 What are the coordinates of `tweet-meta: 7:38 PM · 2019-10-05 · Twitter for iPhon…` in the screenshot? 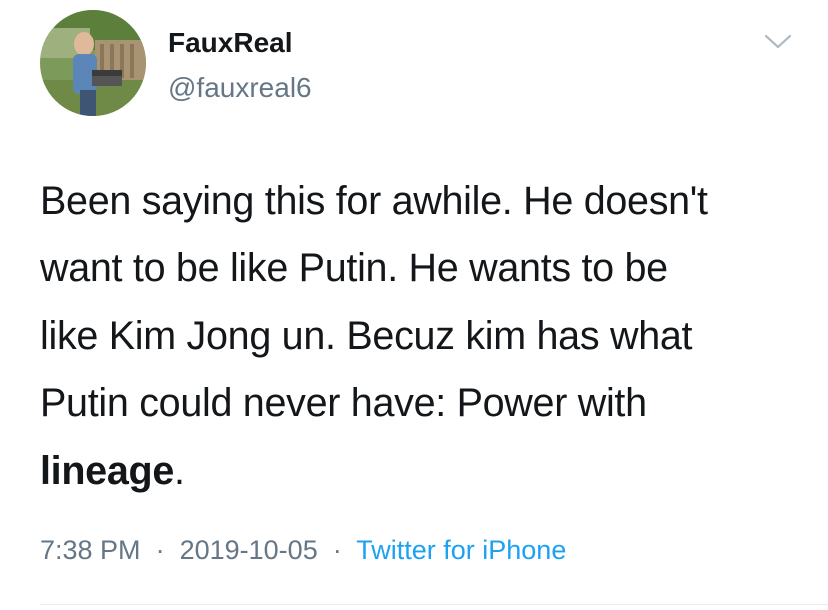 It's located at (303, 550).